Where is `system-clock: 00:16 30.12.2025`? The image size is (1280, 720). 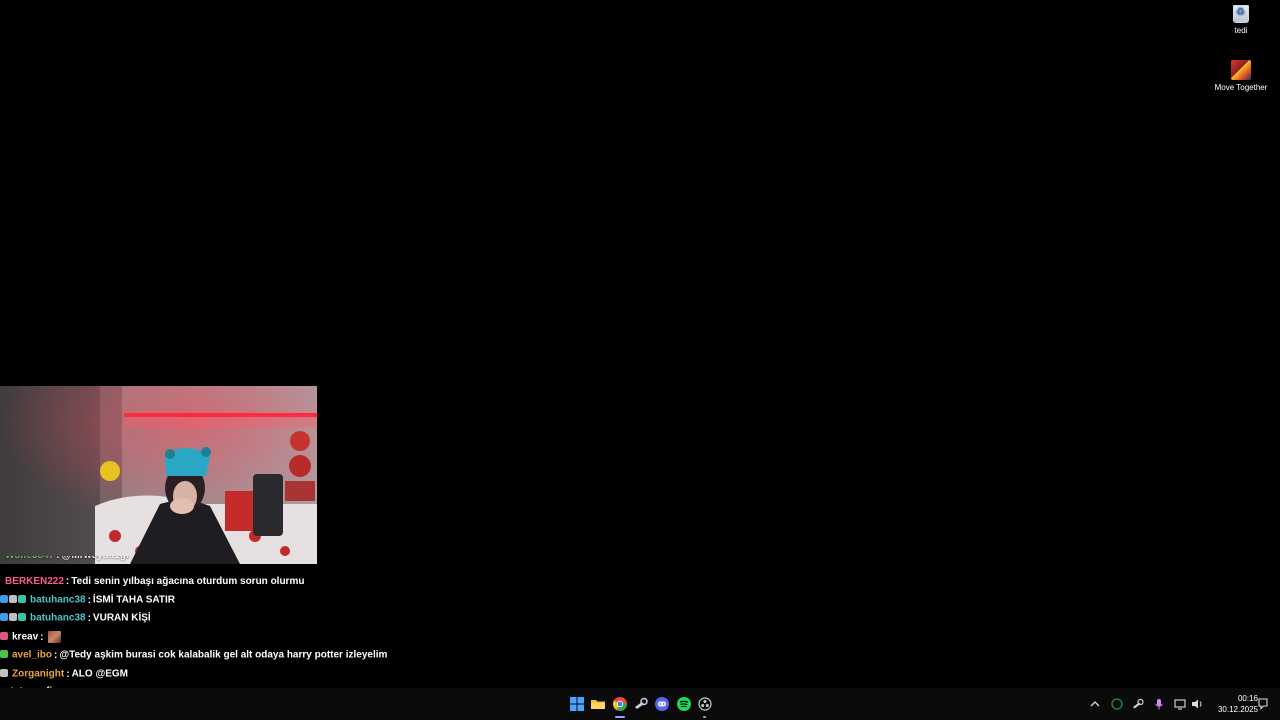
system-clock: 00:16 30.12.2025 is located at coordinates (1232, 704).